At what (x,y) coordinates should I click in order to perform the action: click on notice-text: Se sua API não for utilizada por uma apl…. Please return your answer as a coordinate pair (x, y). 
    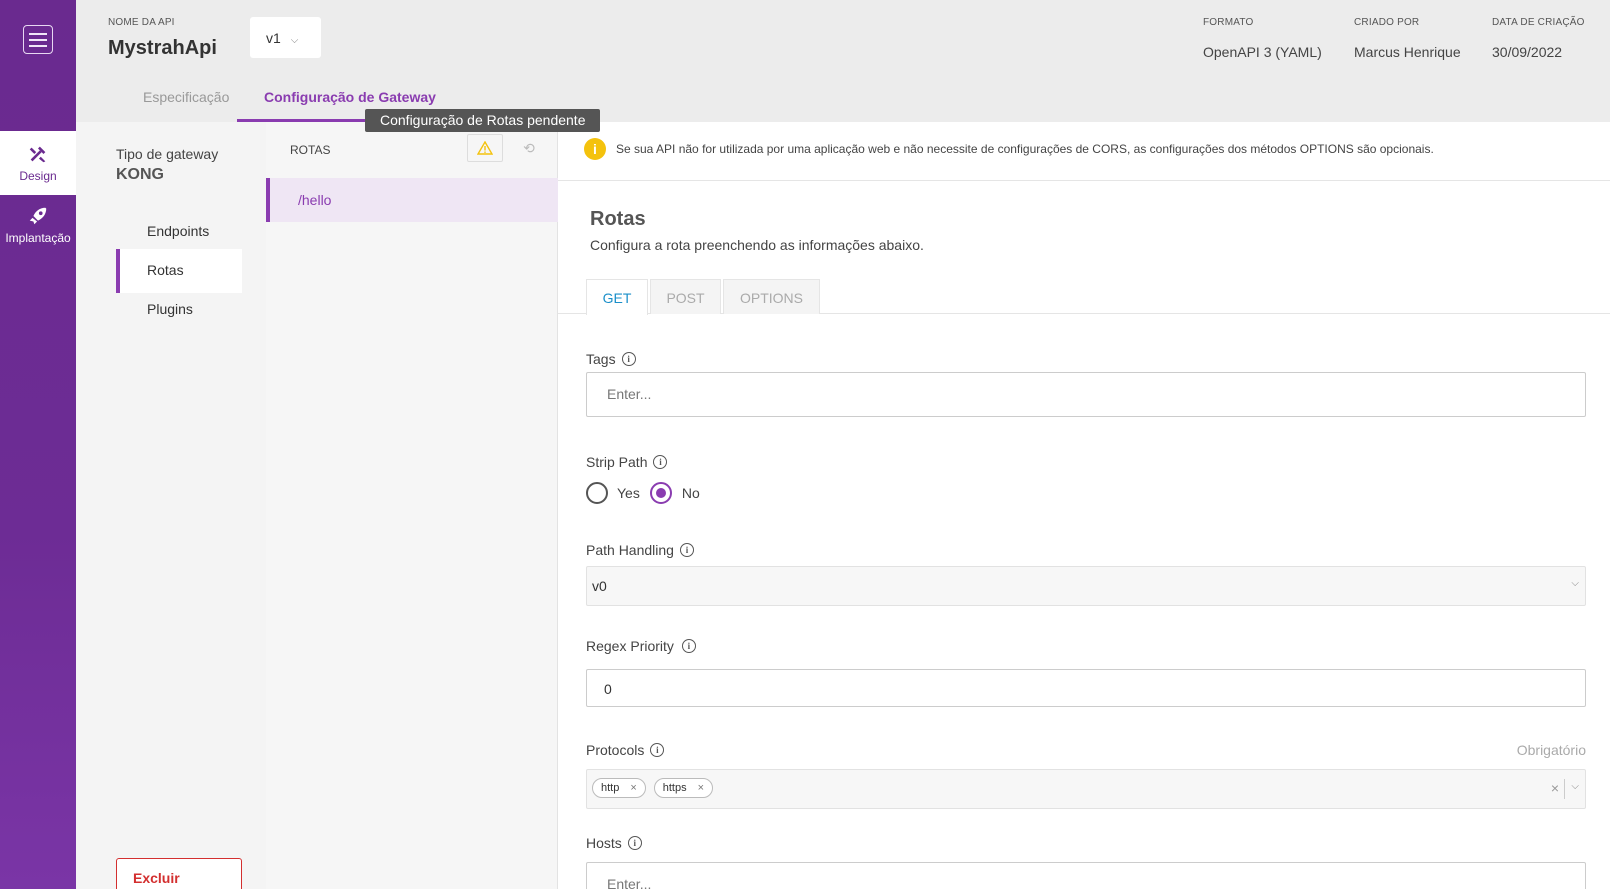
    Looking at the image, I should click on (1025, 149).